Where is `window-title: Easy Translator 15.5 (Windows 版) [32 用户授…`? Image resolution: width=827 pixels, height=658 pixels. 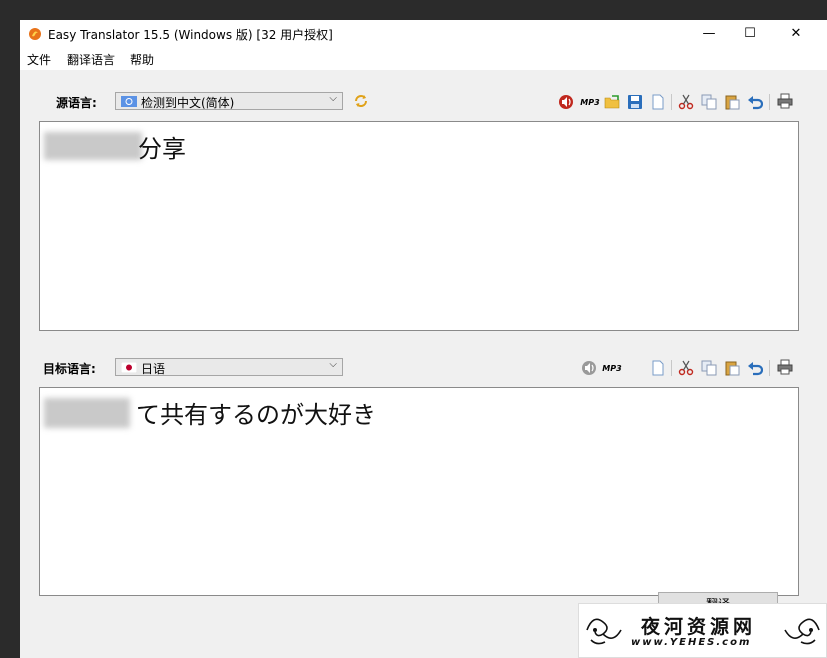
window-title: Easy Translator 15.5 (Windows 版) [32 用户授… is located at coordinates (190, 35).